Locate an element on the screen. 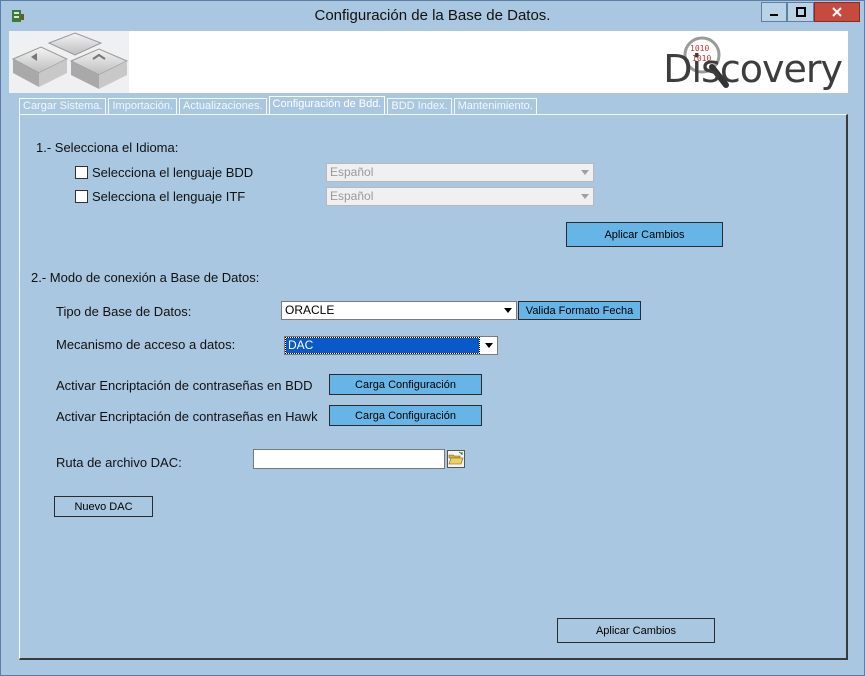  validate-date-format-button: Valida Formato Fecha is located at coordinates (579, 310).